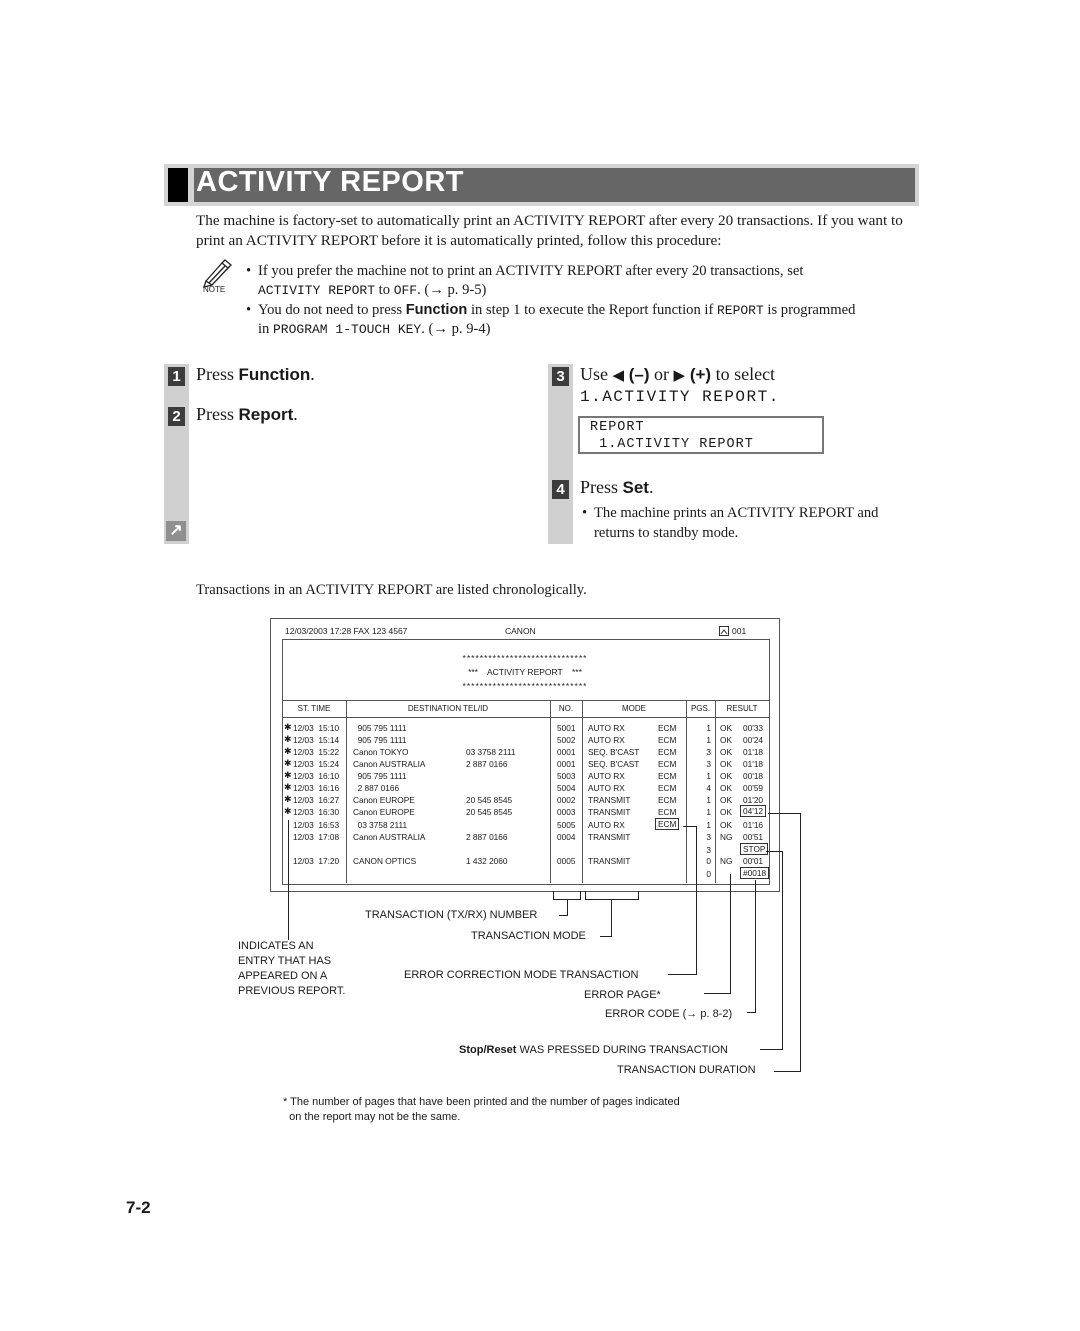  Describe the element at coordinates (316, 752) in the screenshot. I see `start-time: 12/03 15:22` at that location.